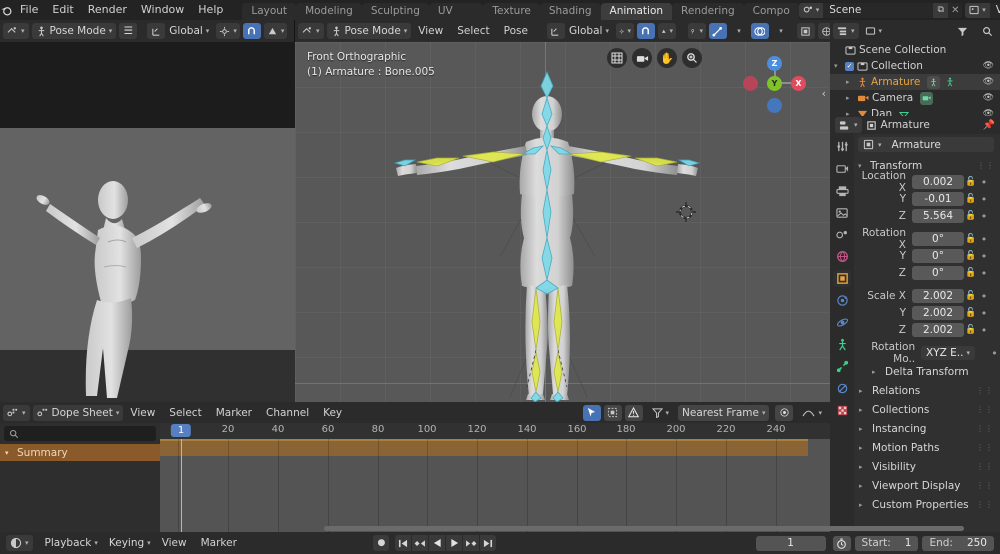 The height and width of the screenshot is (554, 1000). What do you see at coordinates (562, 485) in the screenshot?
I see `dope-sheet-keyframe-area` at bounding box center [562, 485].